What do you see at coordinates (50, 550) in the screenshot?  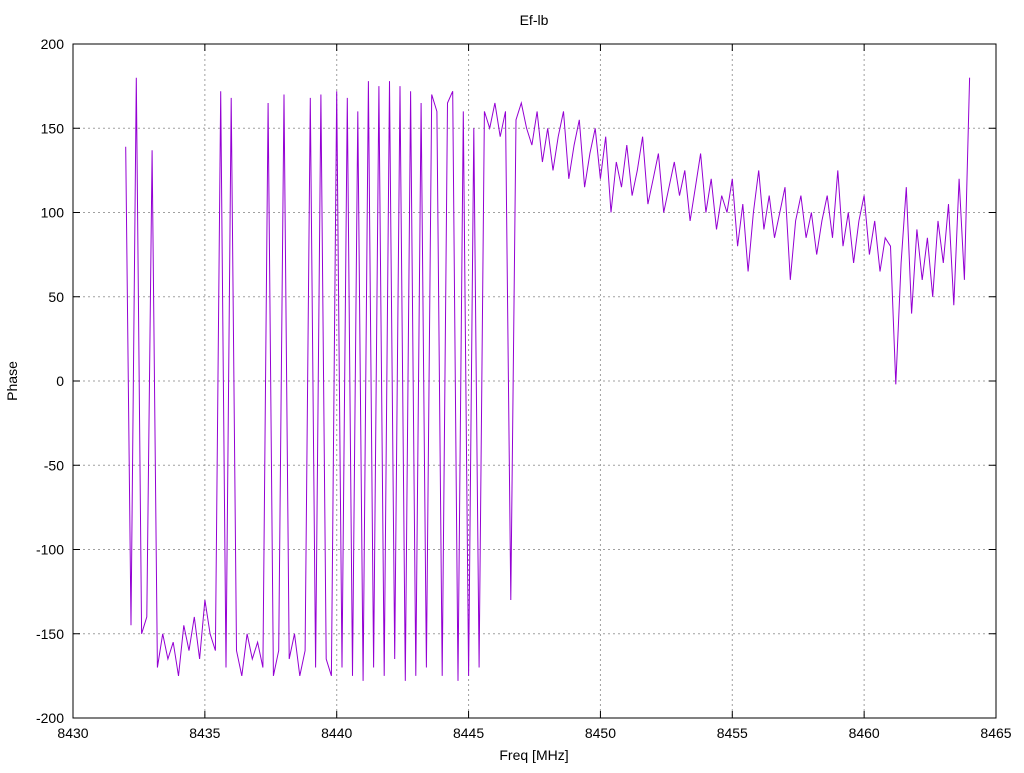 I see `y-tick-label: -100` at bounding box center [50, 550].